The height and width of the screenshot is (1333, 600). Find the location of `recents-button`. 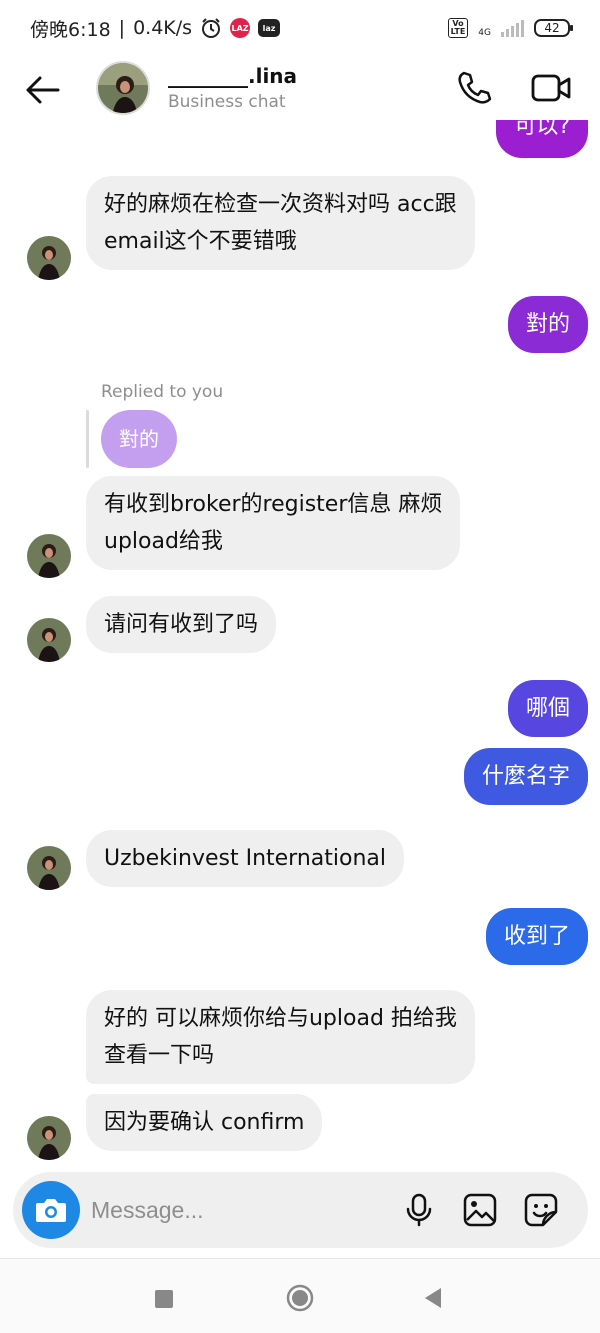

recents-button is located at coordinates (164, 1301).